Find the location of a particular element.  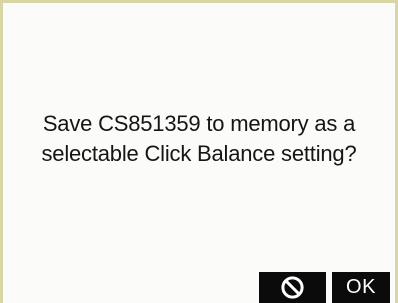

cancel-icon is located at coordinates (292, 287).